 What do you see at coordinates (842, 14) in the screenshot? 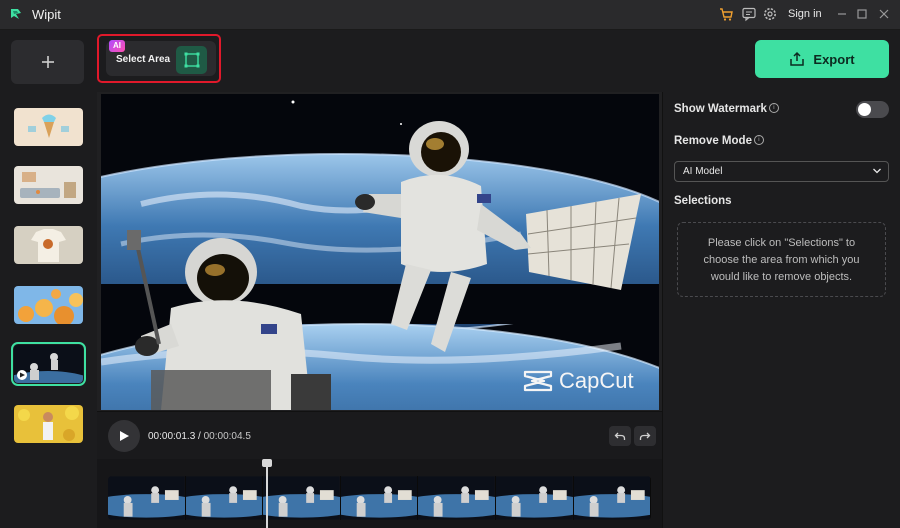
I see `minimize-icon` at bounding box center [842, 14].